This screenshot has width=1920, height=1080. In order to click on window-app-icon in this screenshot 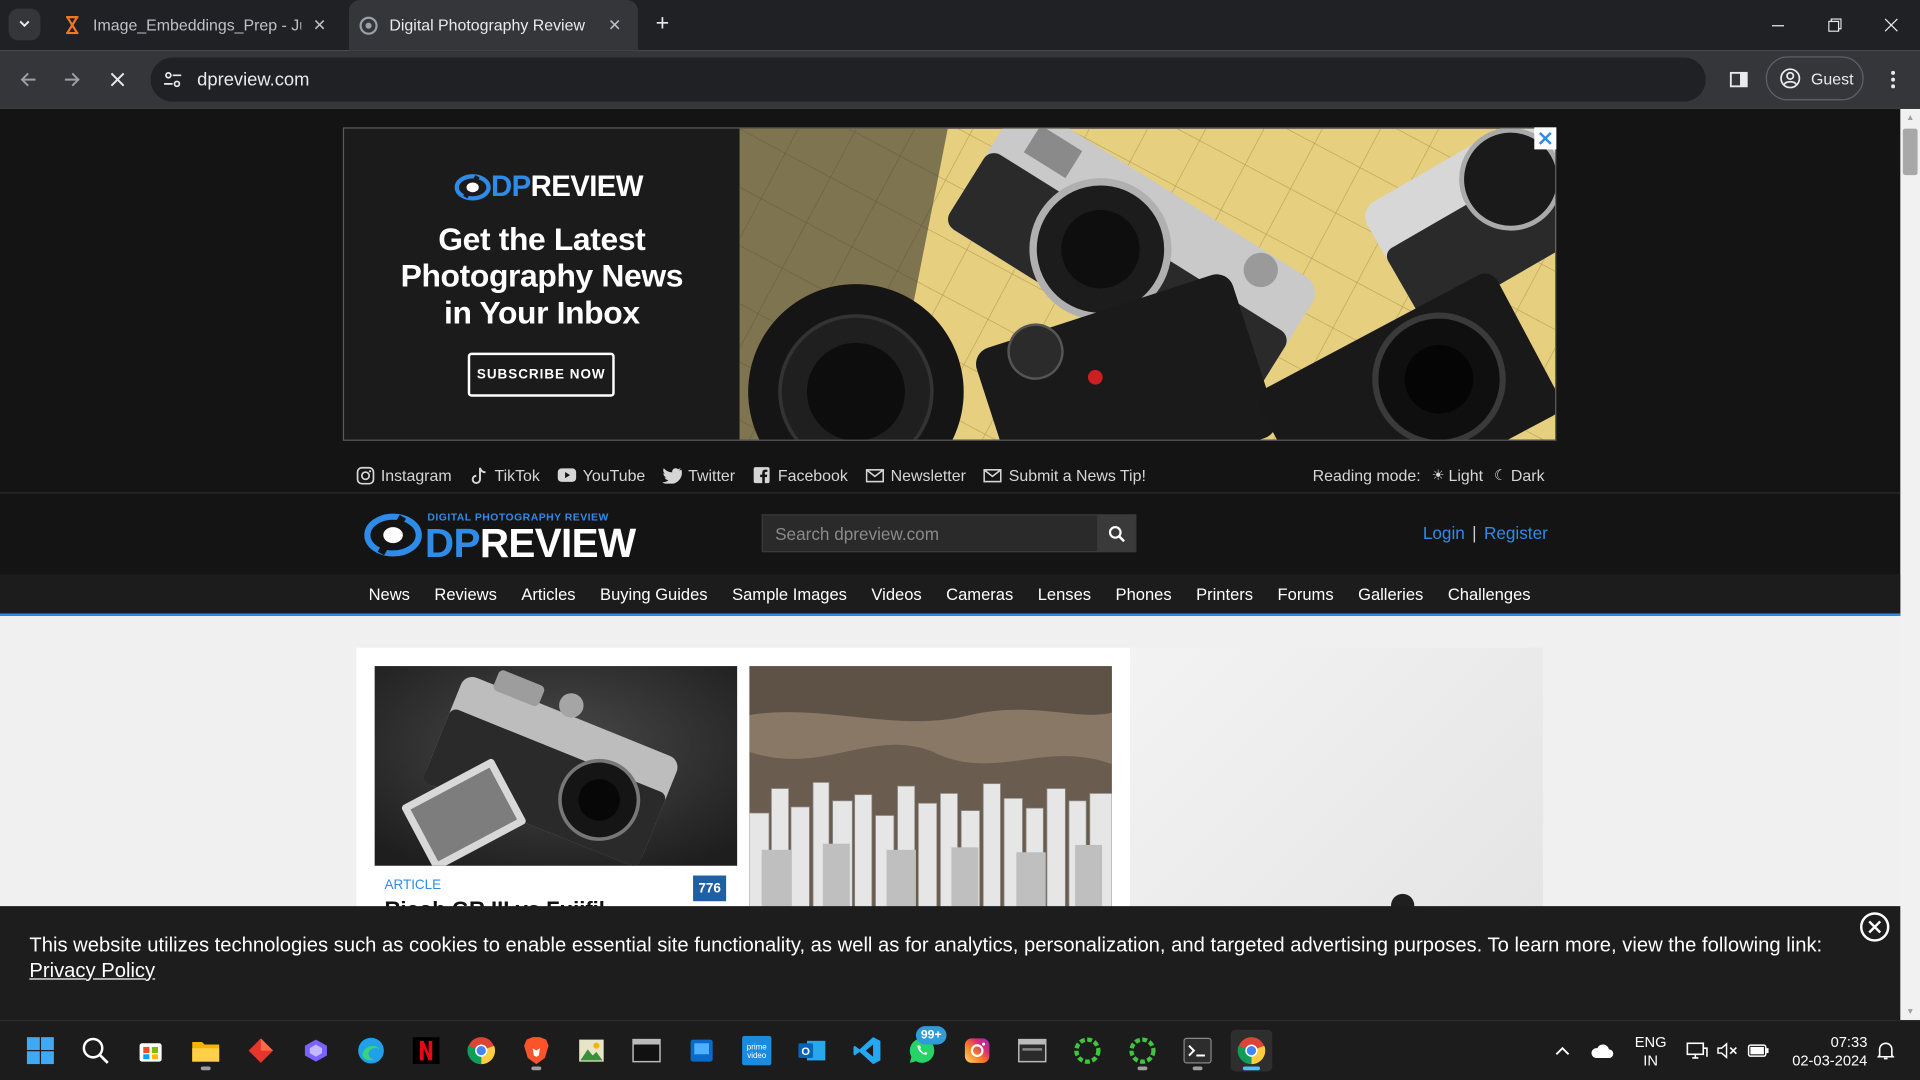, I will do `click(1032, 1050)`.